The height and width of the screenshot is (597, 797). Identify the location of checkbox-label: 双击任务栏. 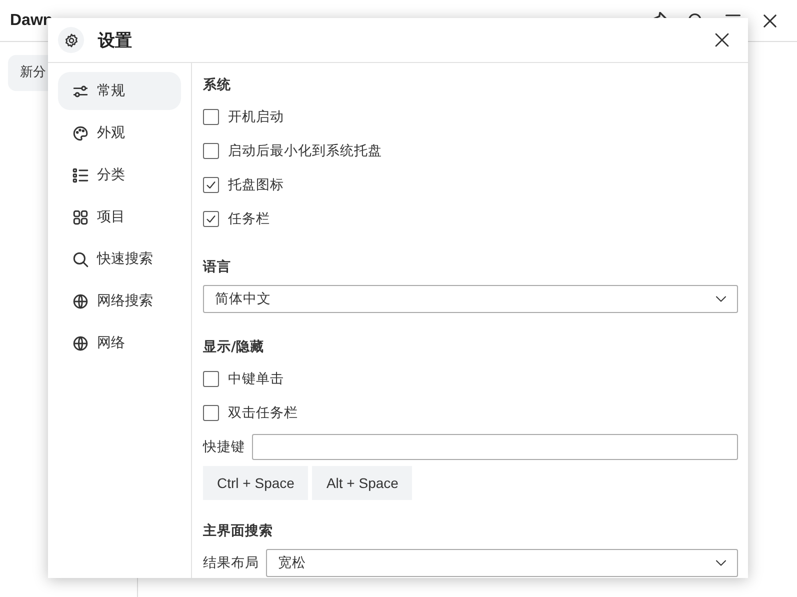
(263, 413).